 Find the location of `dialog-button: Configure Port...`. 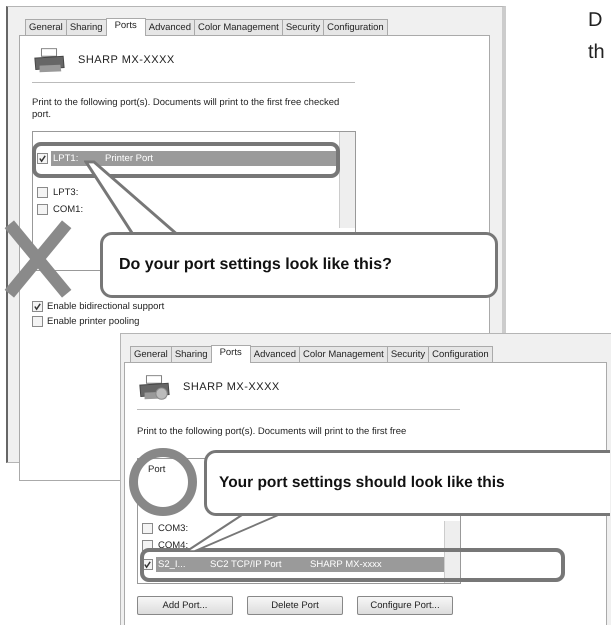

dialog-button: Configure Port... is located at coordinates (405, 605).